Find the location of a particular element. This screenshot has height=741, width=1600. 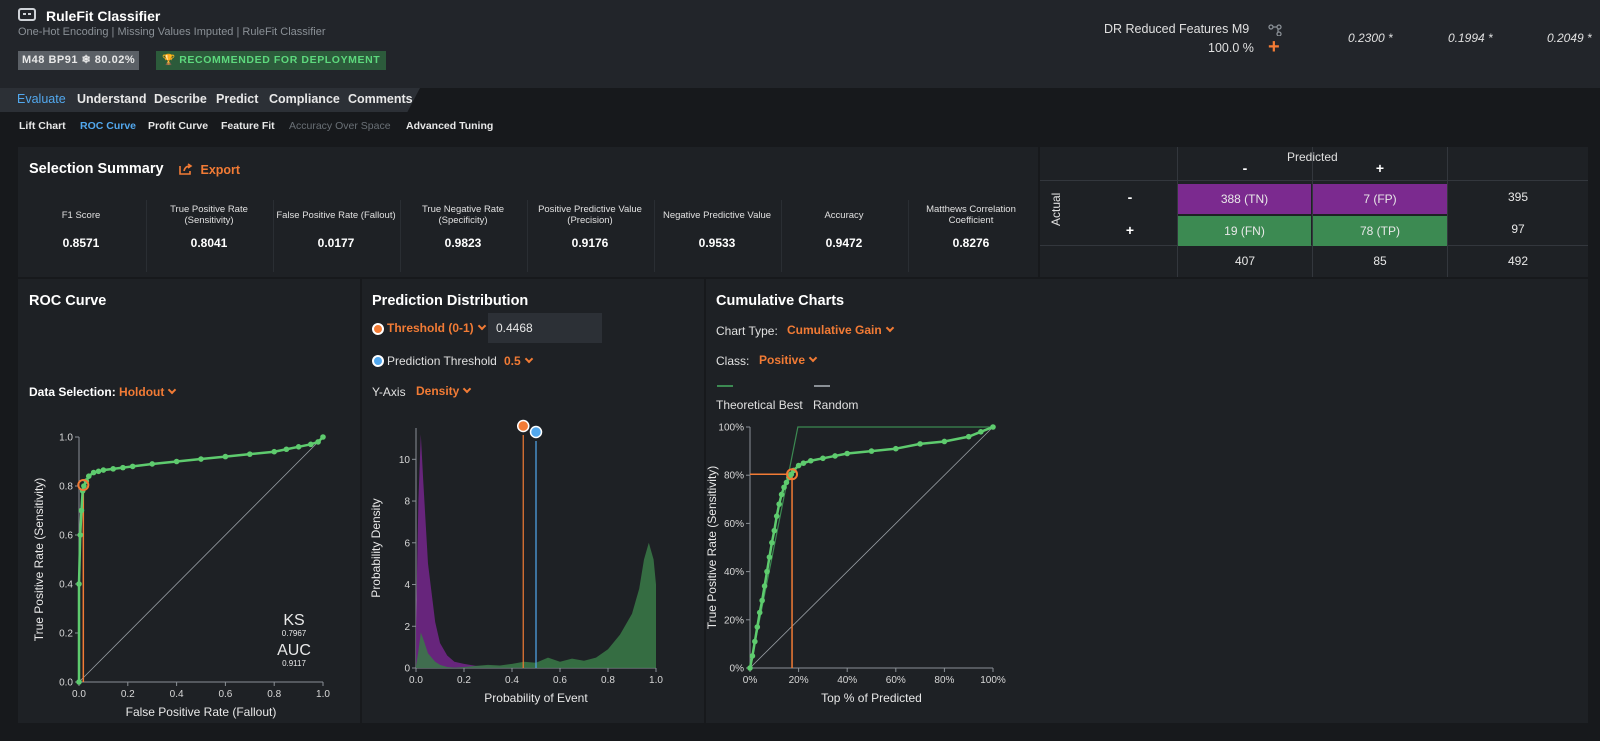

true-positive-cell: 78 (TP) is located at coordinates (1380, 231).